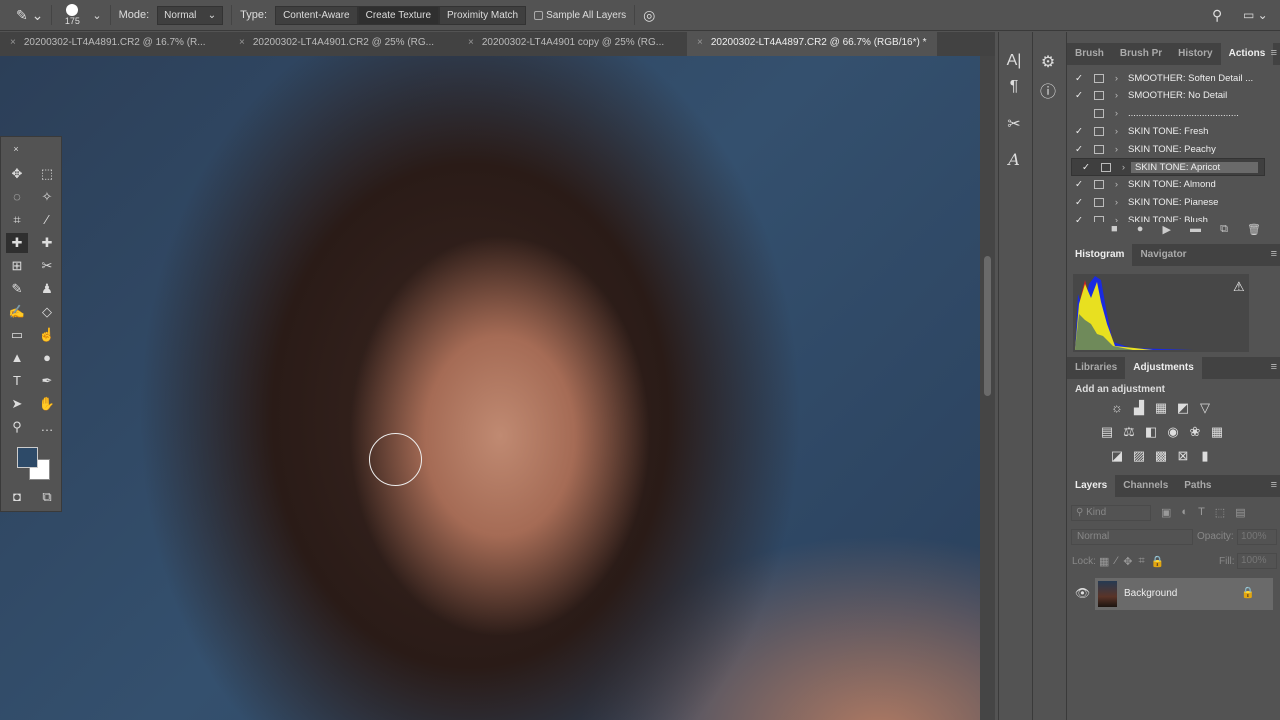  What do you see at coordinates (1132, 537) in the screenshot?
I see `blend-mode-select: Normal` at bounding box center [1132, 537].